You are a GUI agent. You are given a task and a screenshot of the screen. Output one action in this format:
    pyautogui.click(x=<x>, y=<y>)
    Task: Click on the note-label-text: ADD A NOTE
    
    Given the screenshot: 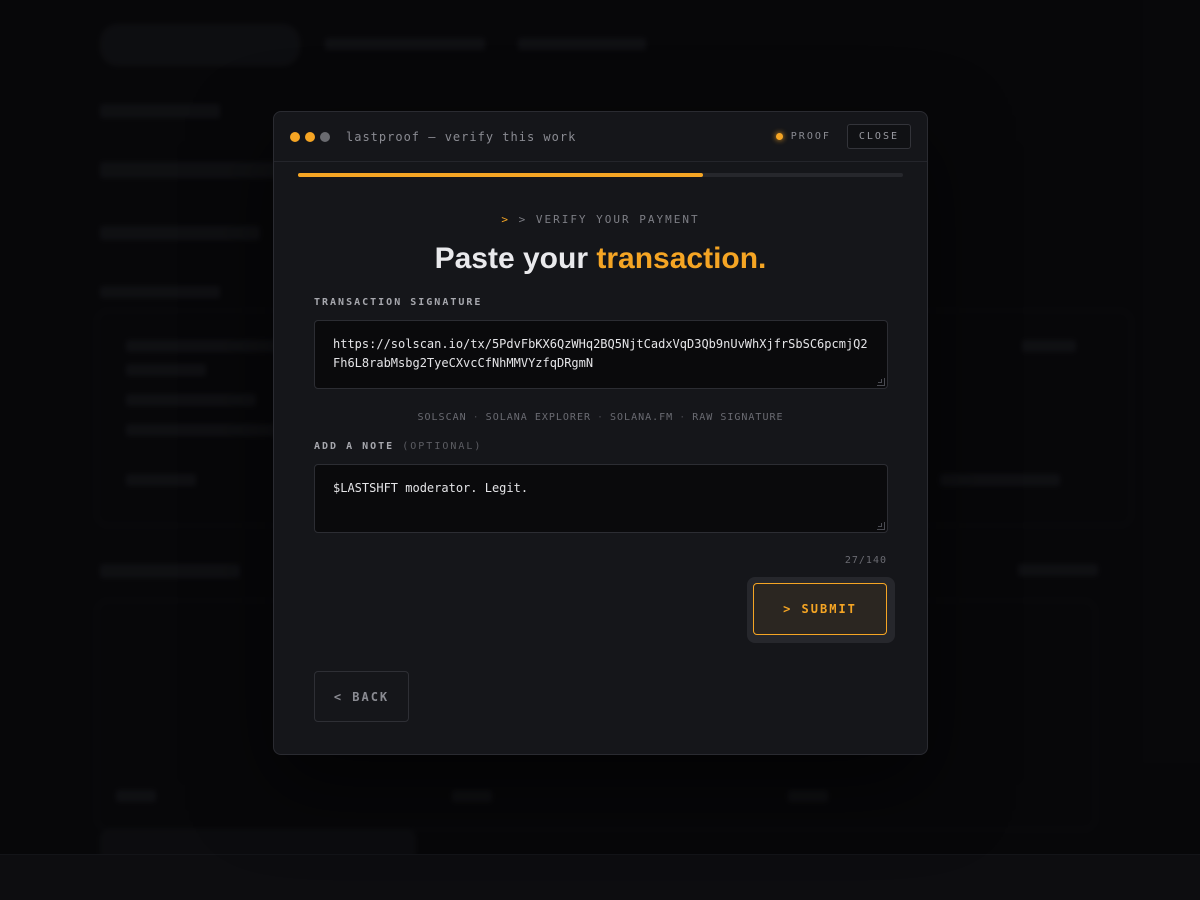 What is the action you would take?
    pyautogui.click(x=354, y=446)
    